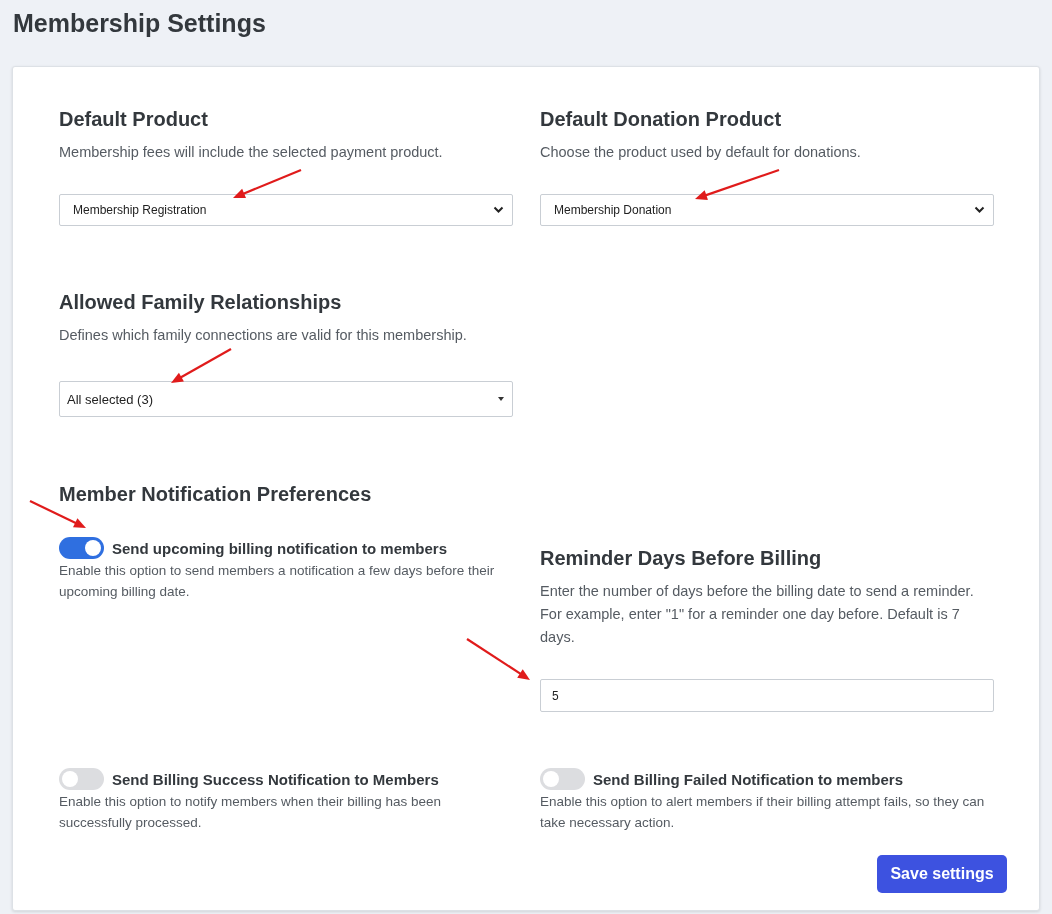  What do you see at coordinates (286, 399) in the screenshot?
I see `multiselect-dropdown: All selected (3)` at bounding box center [286, 399].